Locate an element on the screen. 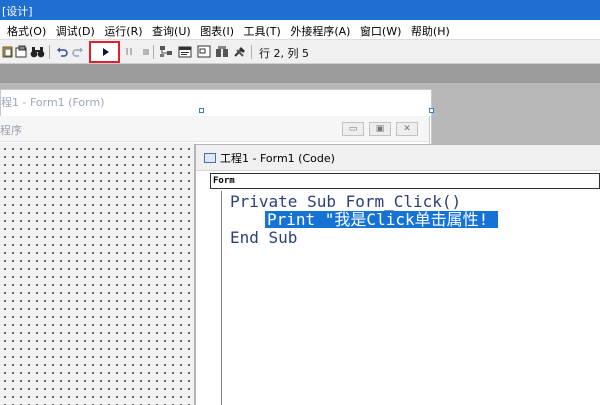 Image resolution: width=600 pixels, height=405 pixels. menu-query: 查询(U) is located at coordinates (171, 29).